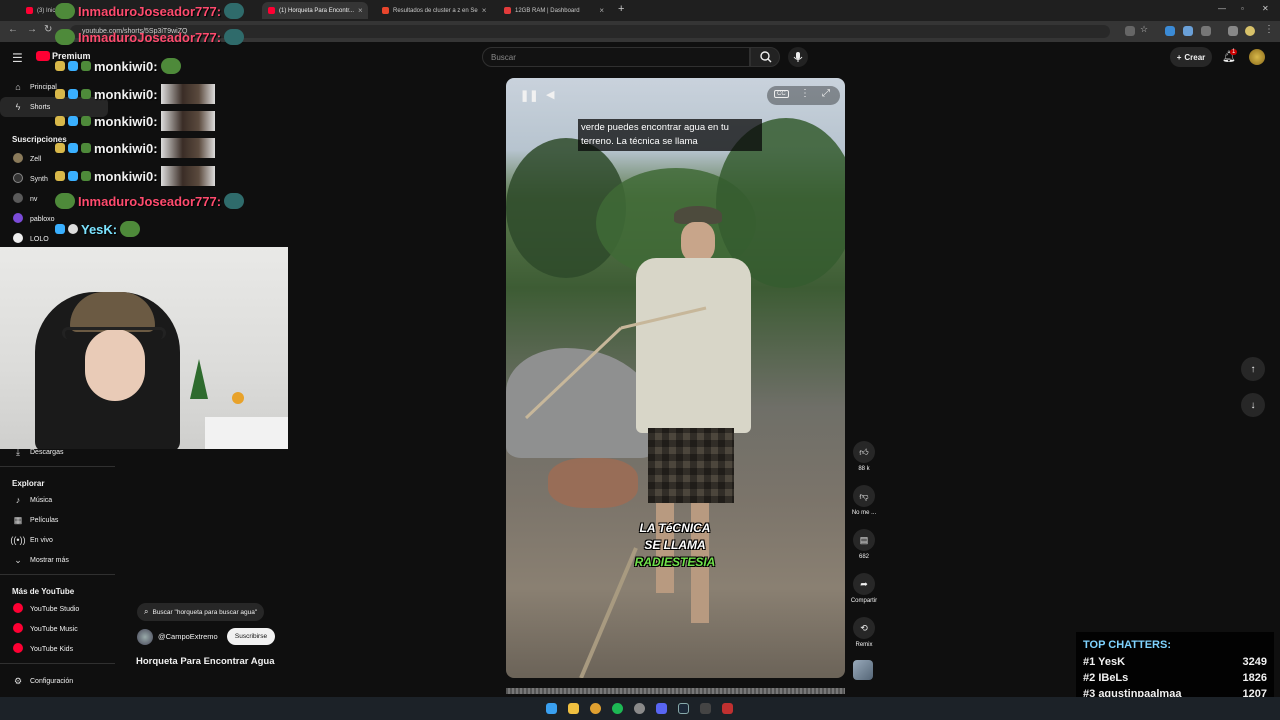  I want to click on sidebar-item-label: Películas, so click(44, 520).